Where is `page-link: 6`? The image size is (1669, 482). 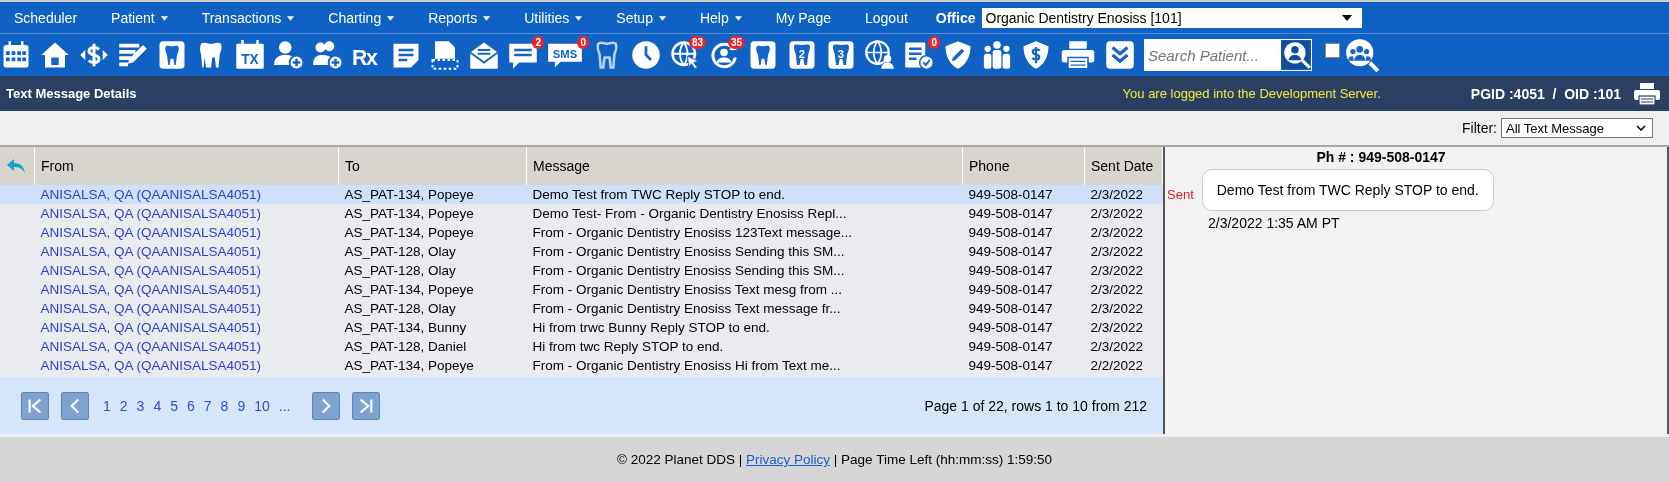
page-link: 6 is located at coordinates (191, 405).